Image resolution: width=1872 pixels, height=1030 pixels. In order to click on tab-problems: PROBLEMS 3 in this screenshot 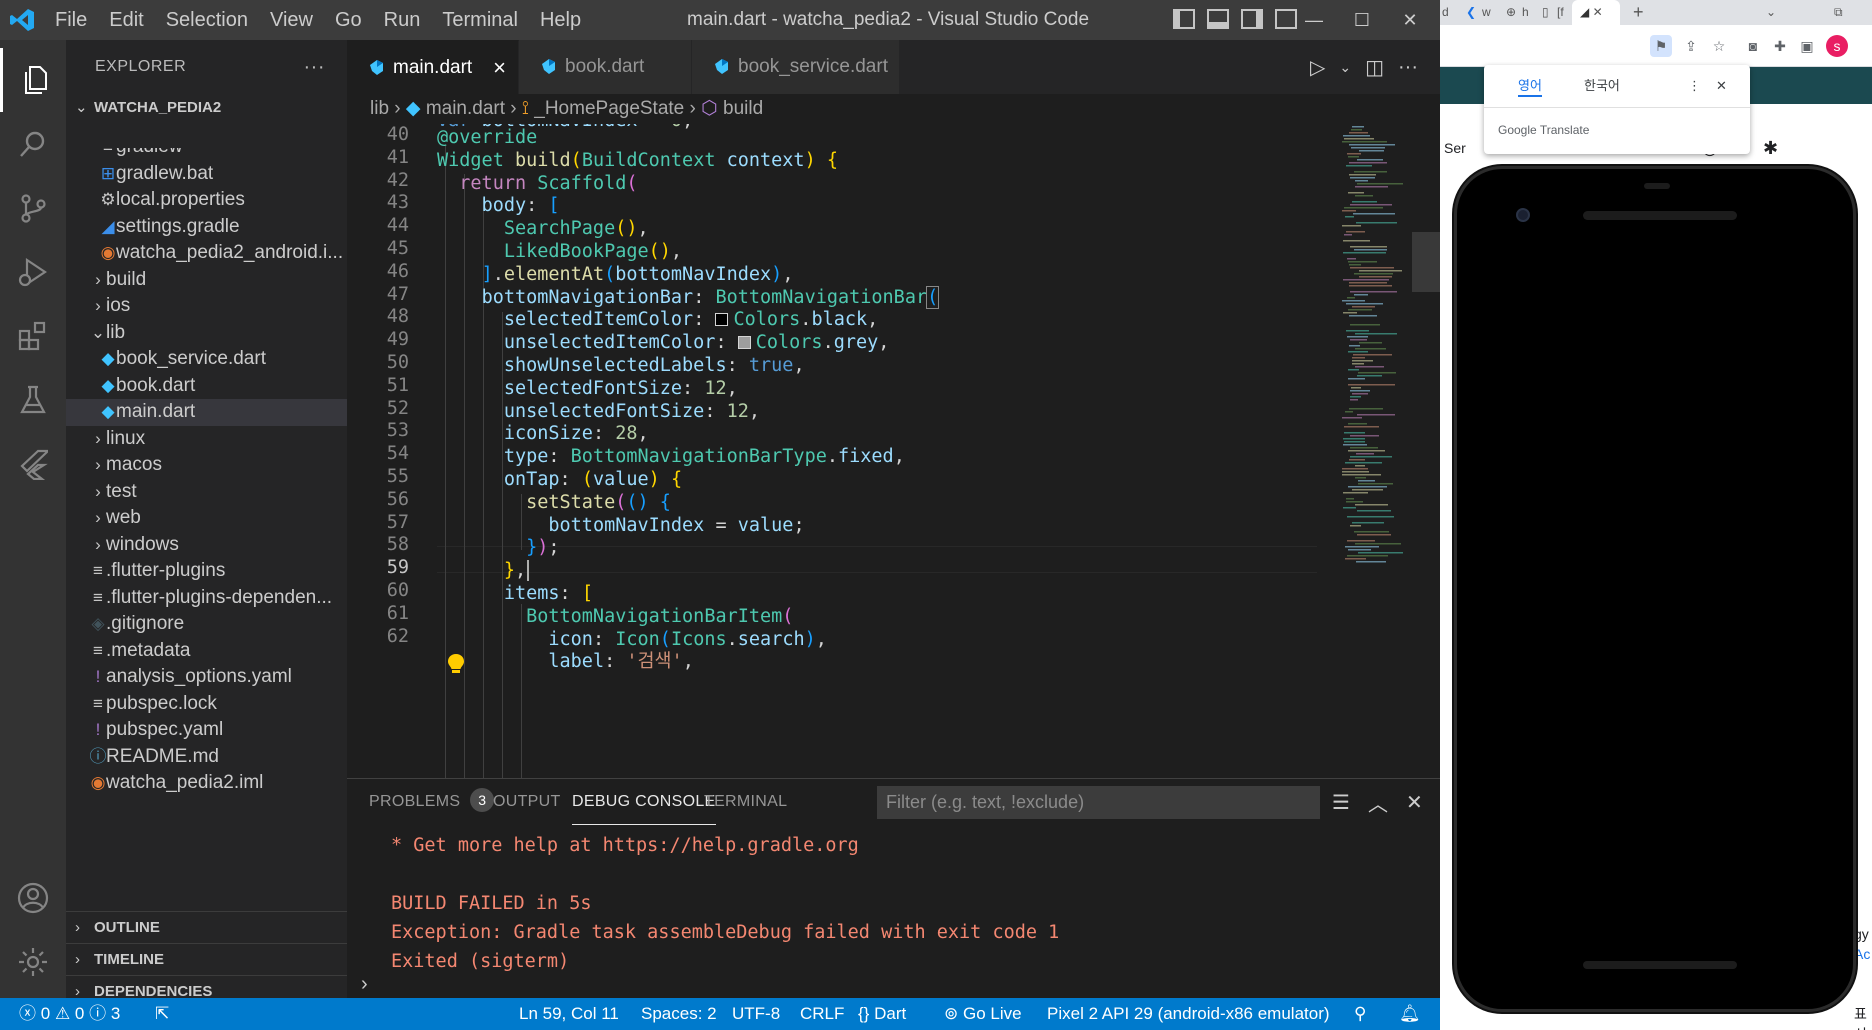, I will do `click(432, 802)`.